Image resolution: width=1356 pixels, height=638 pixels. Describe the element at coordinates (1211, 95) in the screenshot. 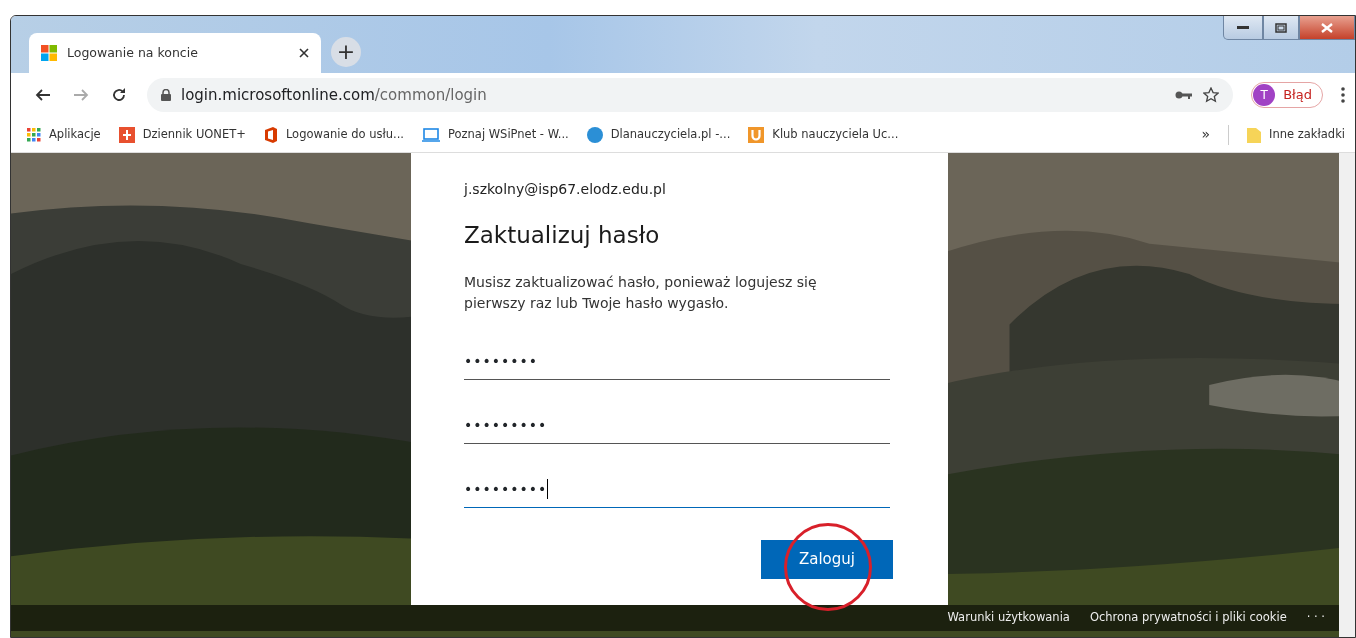

I see `star-icon` at that location.